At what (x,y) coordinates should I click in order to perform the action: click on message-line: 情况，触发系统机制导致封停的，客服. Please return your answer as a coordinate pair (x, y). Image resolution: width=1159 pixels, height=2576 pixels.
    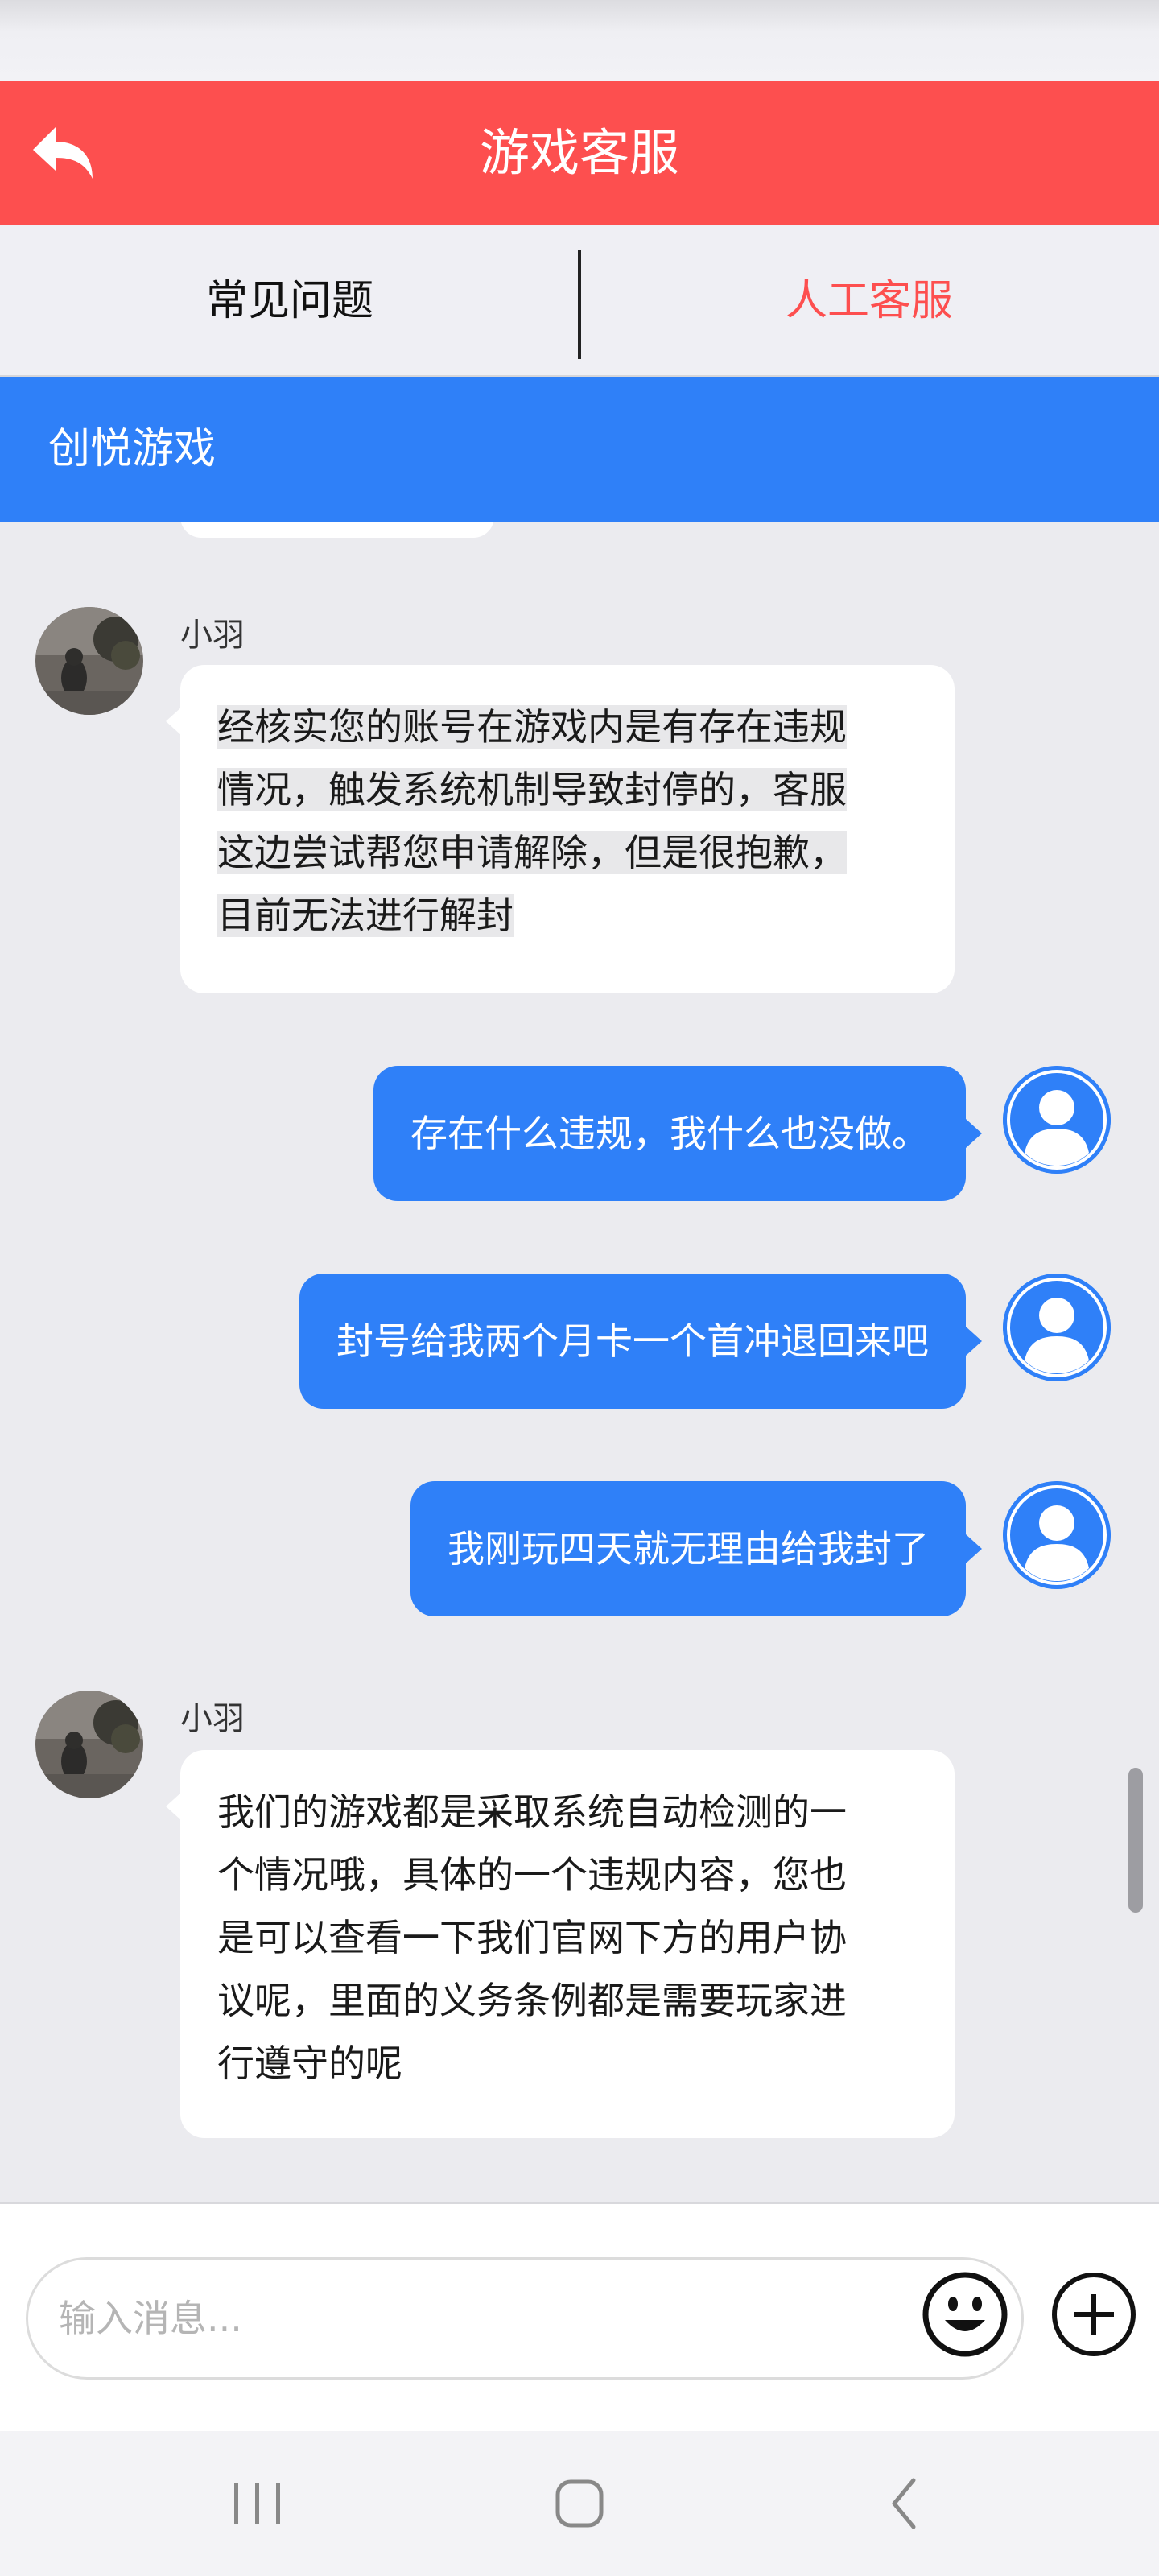
    Looking at the image, I should click on (532, 789).